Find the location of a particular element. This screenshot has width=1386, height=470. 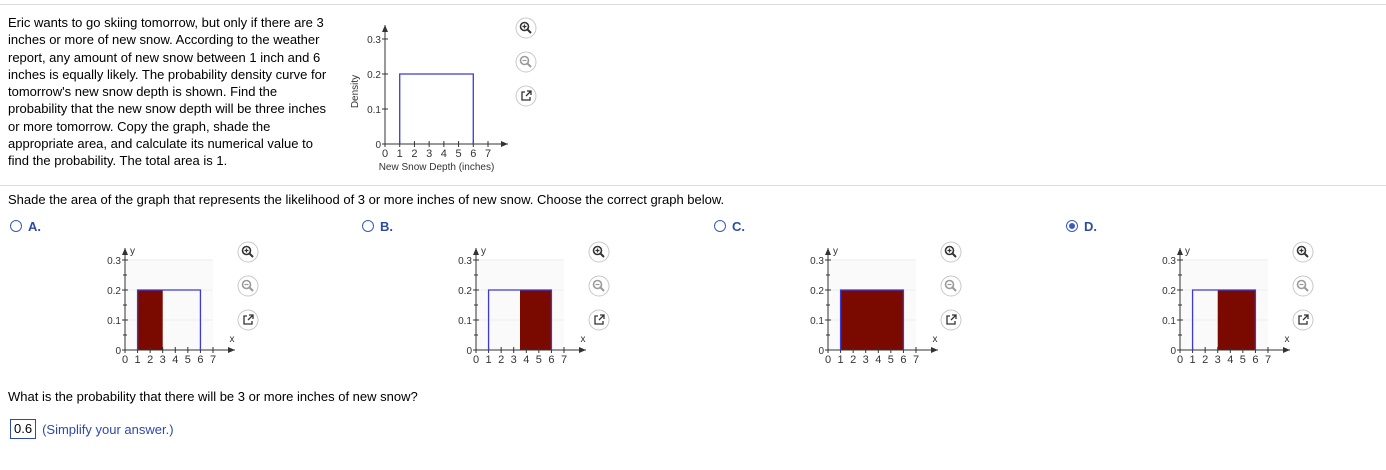

option-c: C. is located at coordinates (729, 226).